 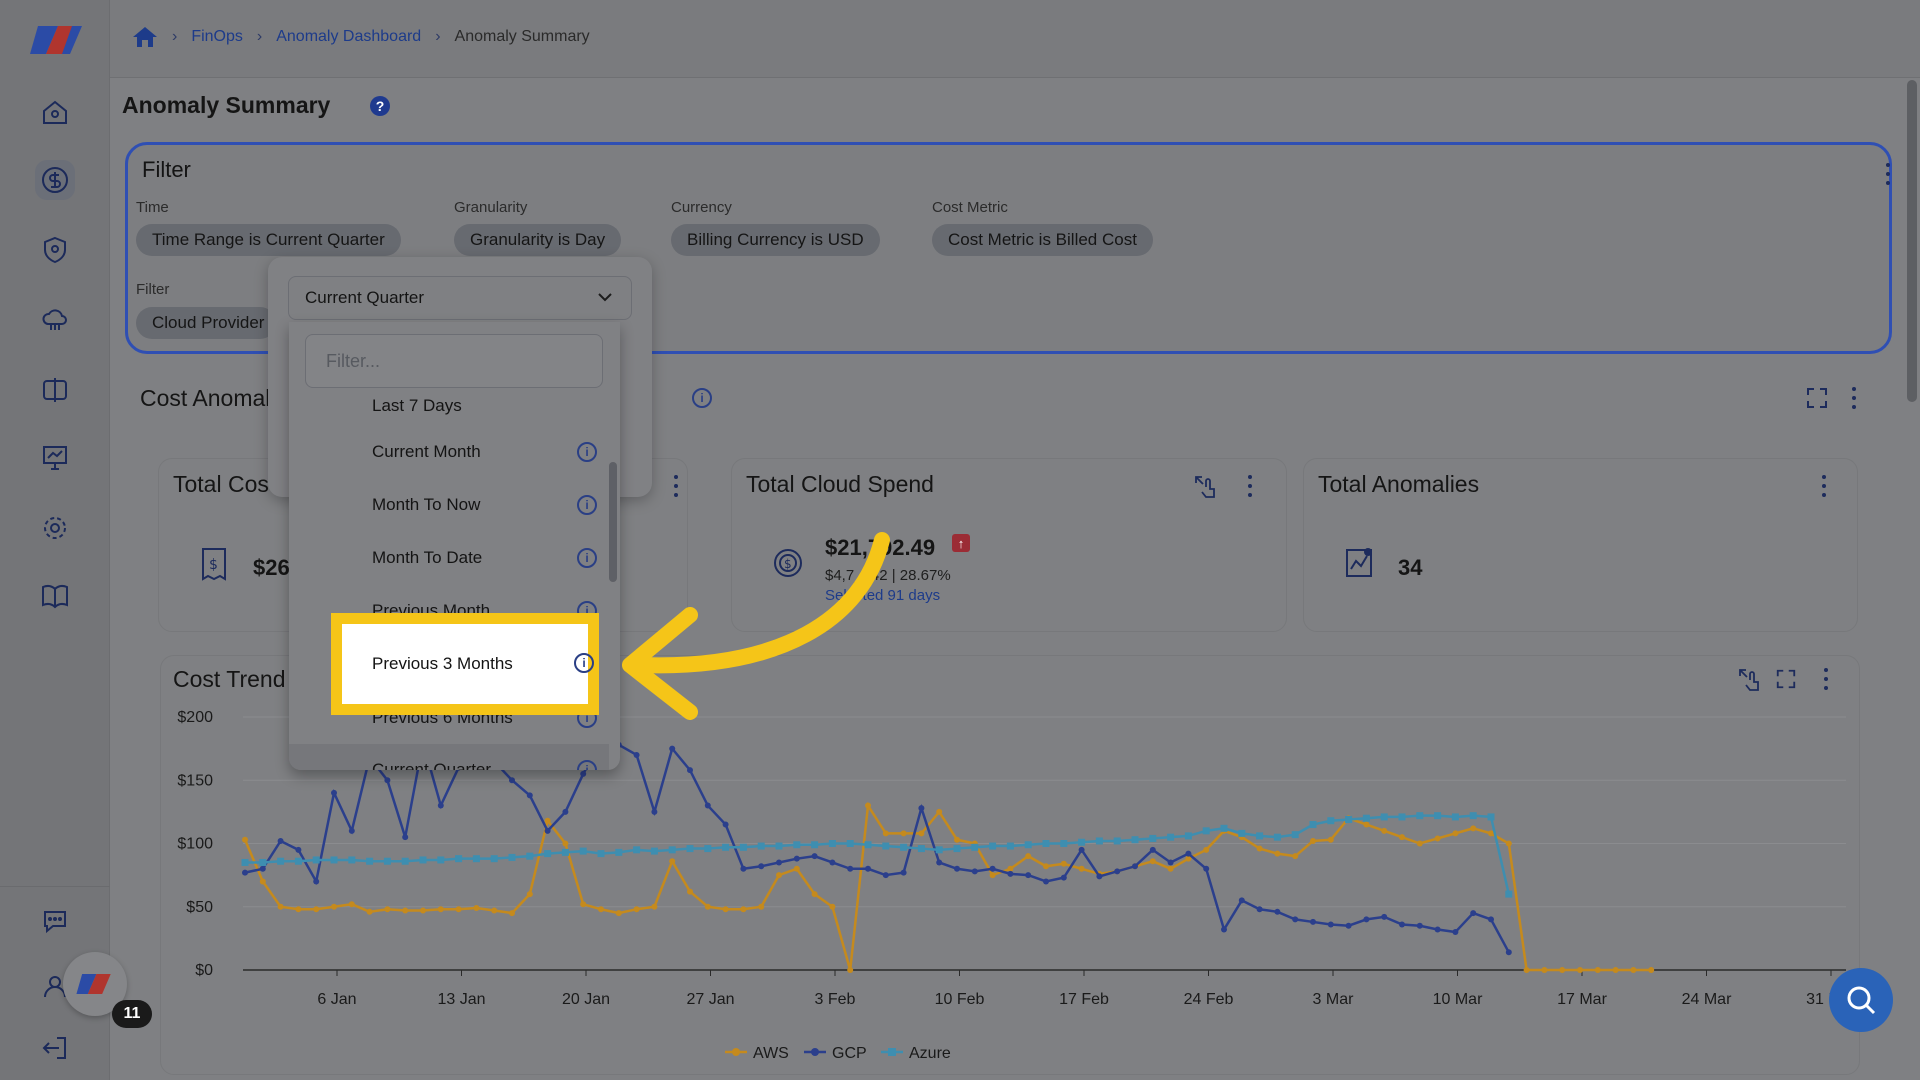 I want to click on logout-icon, so click(x=55, y=1048).